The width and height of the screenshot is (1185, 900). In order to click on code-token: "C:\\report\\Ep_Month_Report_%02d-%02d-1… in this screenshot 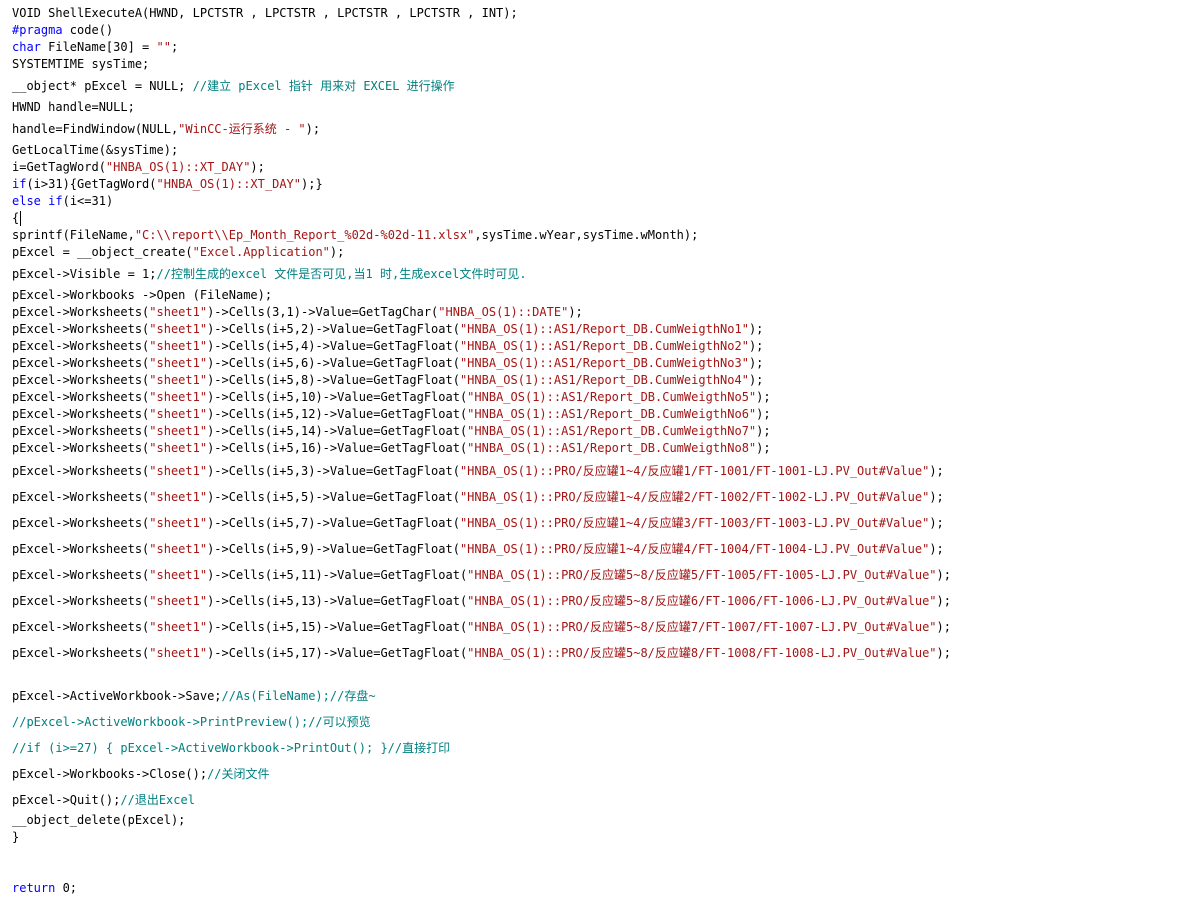, I will do `click(304, 235)`.